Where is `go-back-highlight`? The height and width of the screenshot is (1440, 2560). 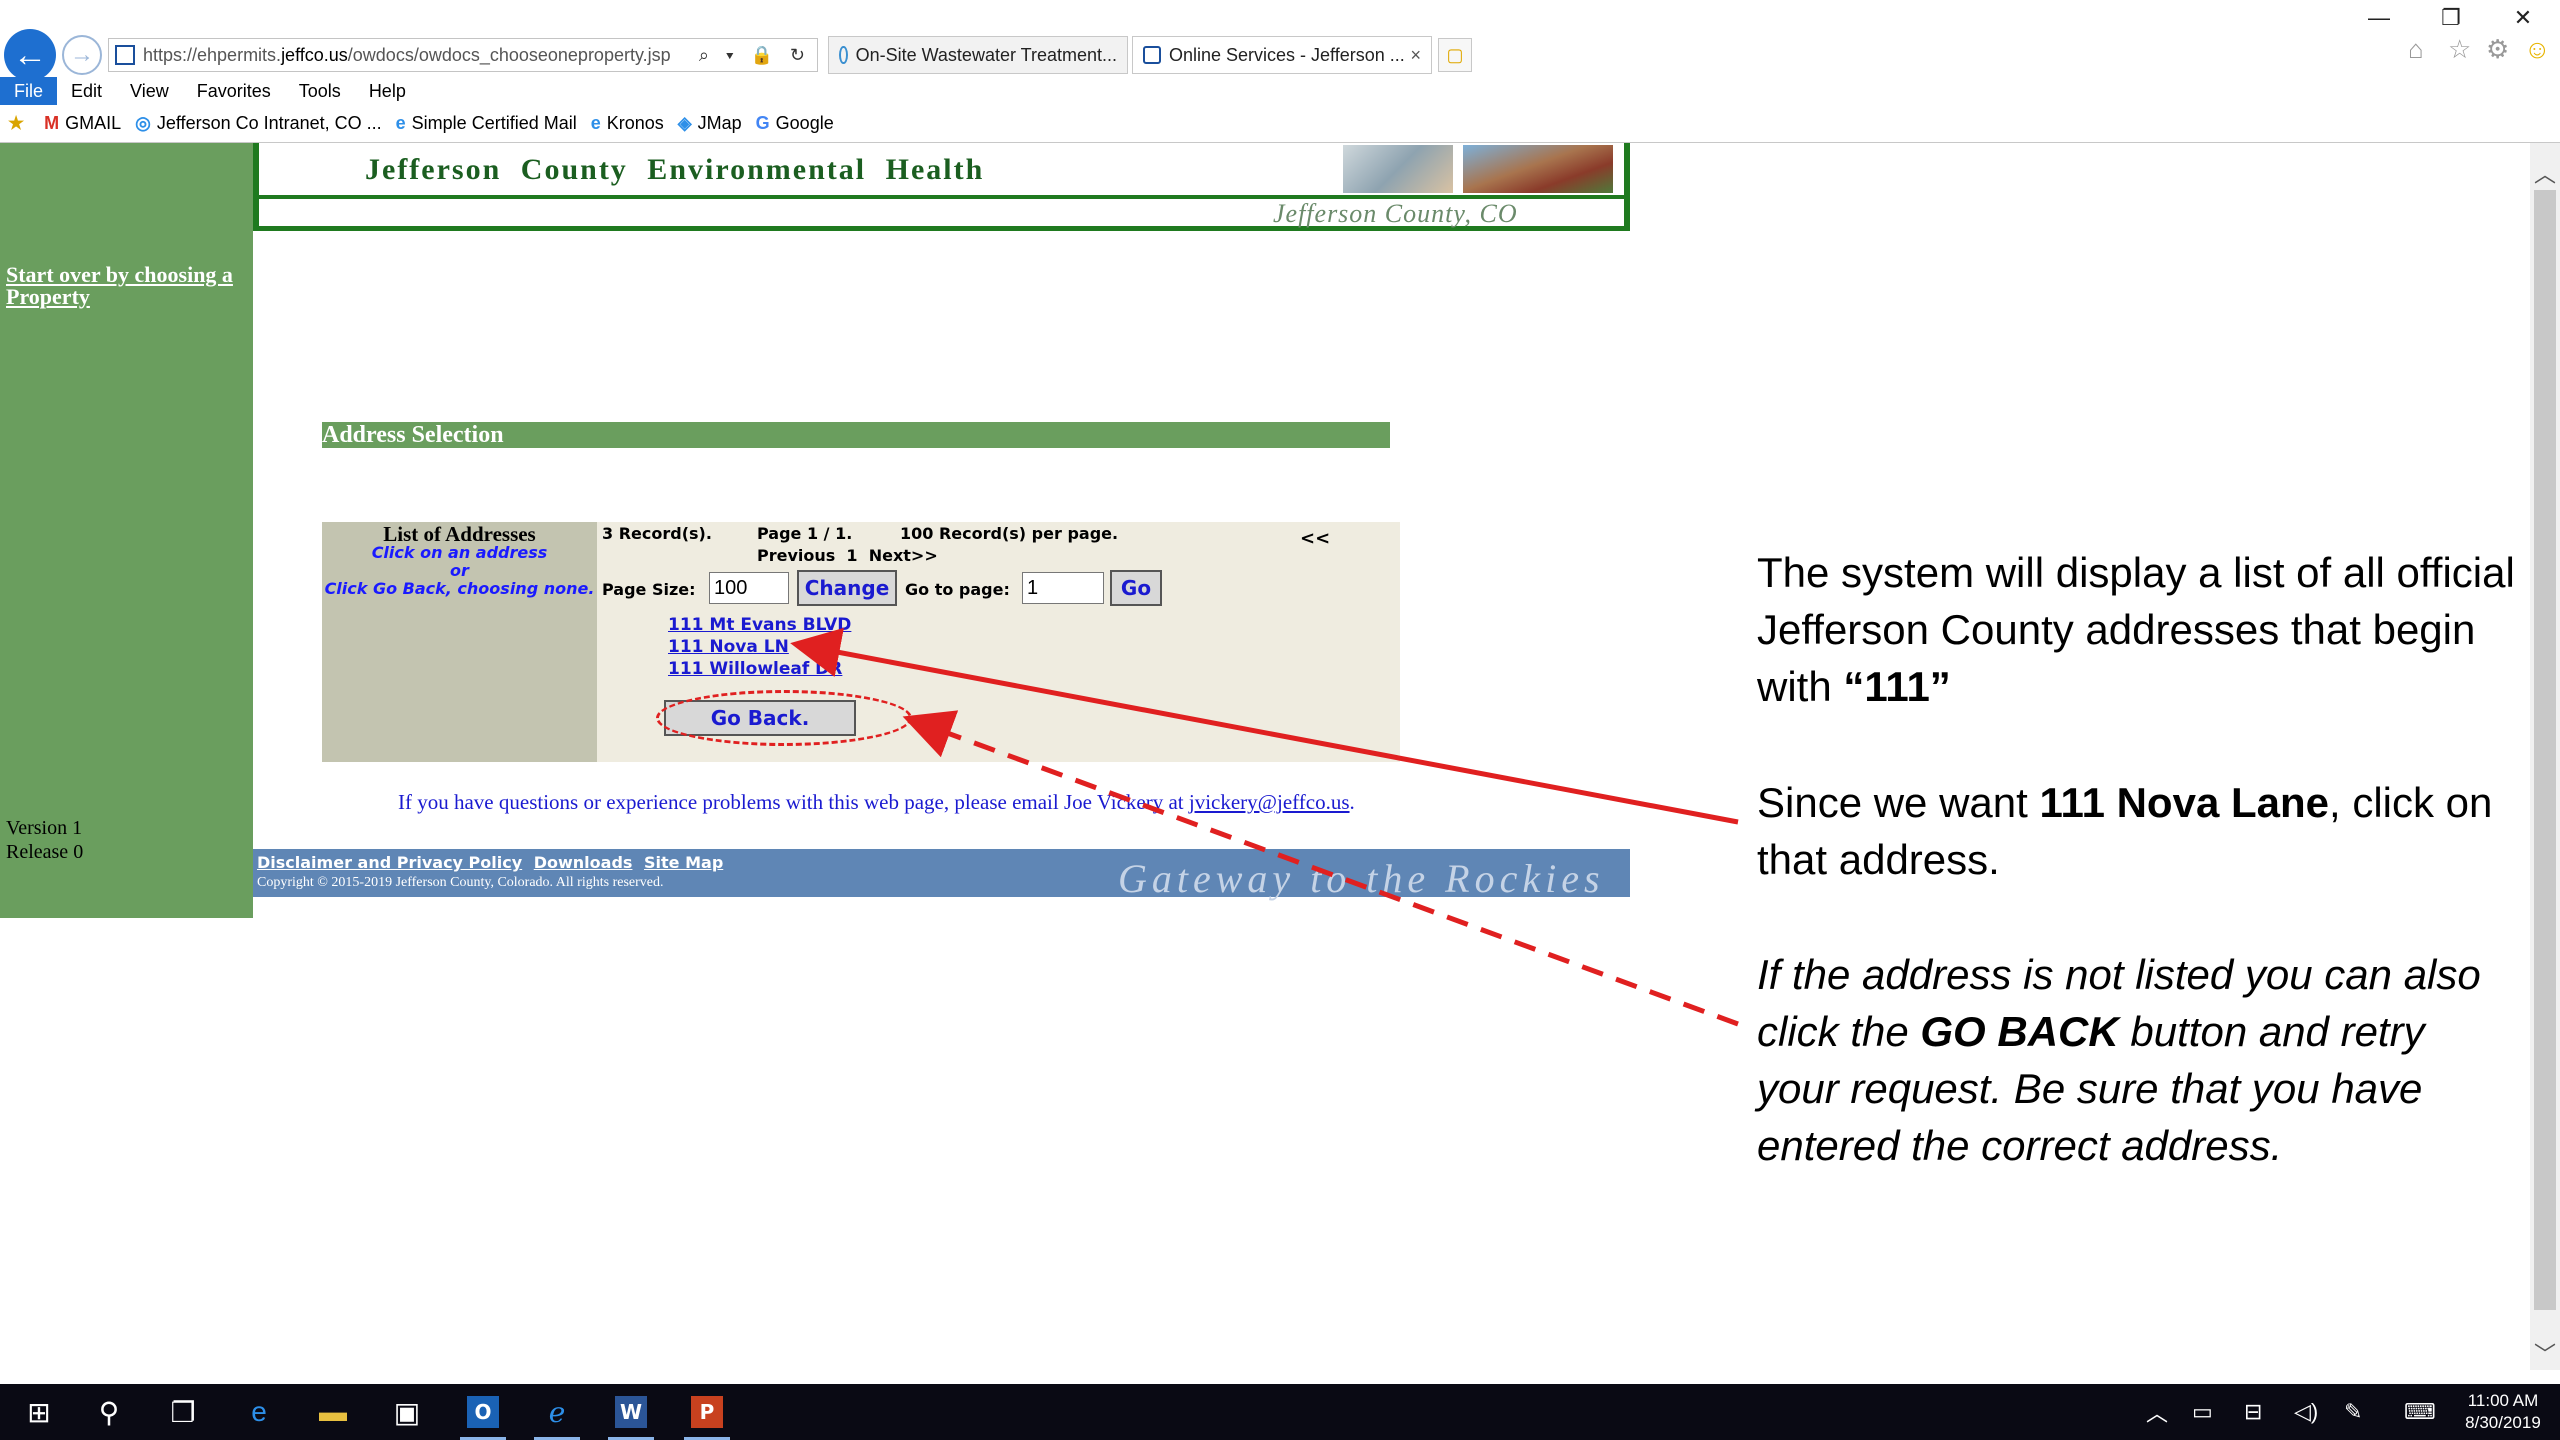 go-back-highlight is located at coordinates (784, 718).